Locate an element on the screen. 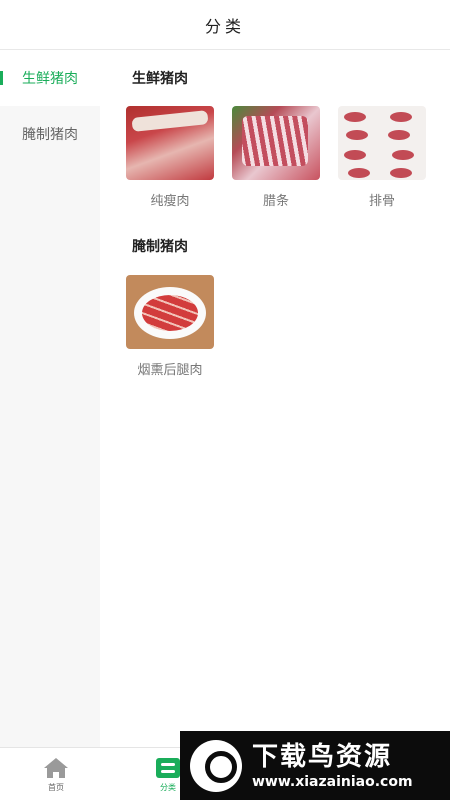  page-title: 分类 is located at coordinates (224, 26).